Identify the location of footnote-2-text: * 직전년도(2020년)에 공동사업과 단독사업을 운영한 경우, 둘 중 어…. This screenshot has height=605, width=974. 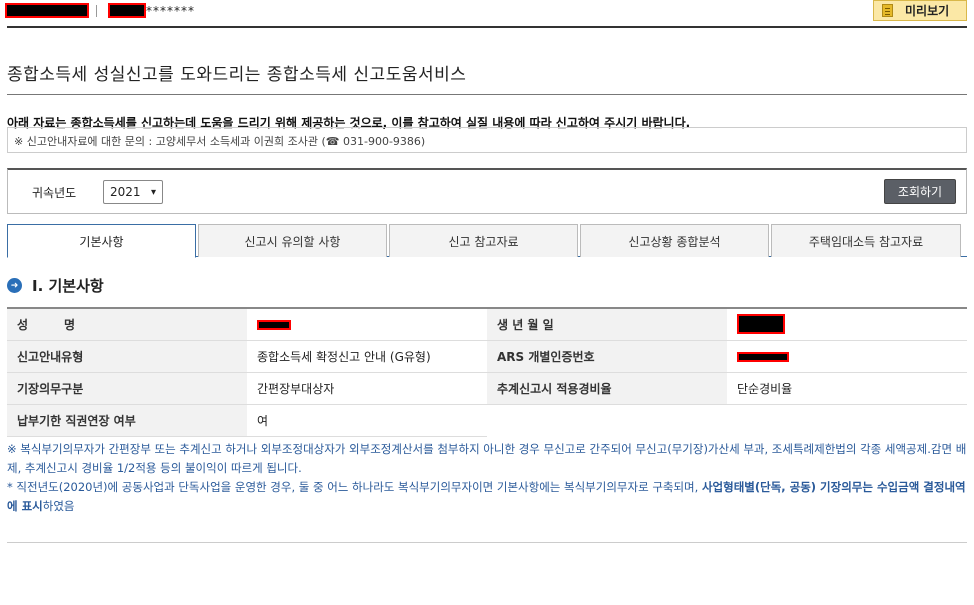
(354, 487).